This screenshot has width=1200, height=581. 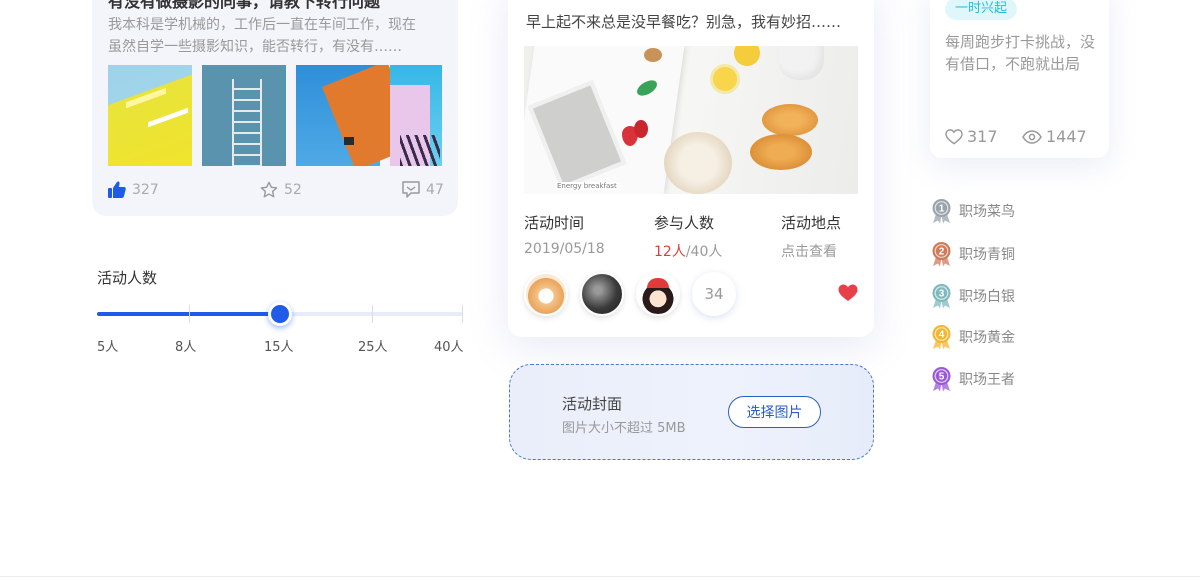 I want to click on post-like-button: 327, so click(x=133, y=189).